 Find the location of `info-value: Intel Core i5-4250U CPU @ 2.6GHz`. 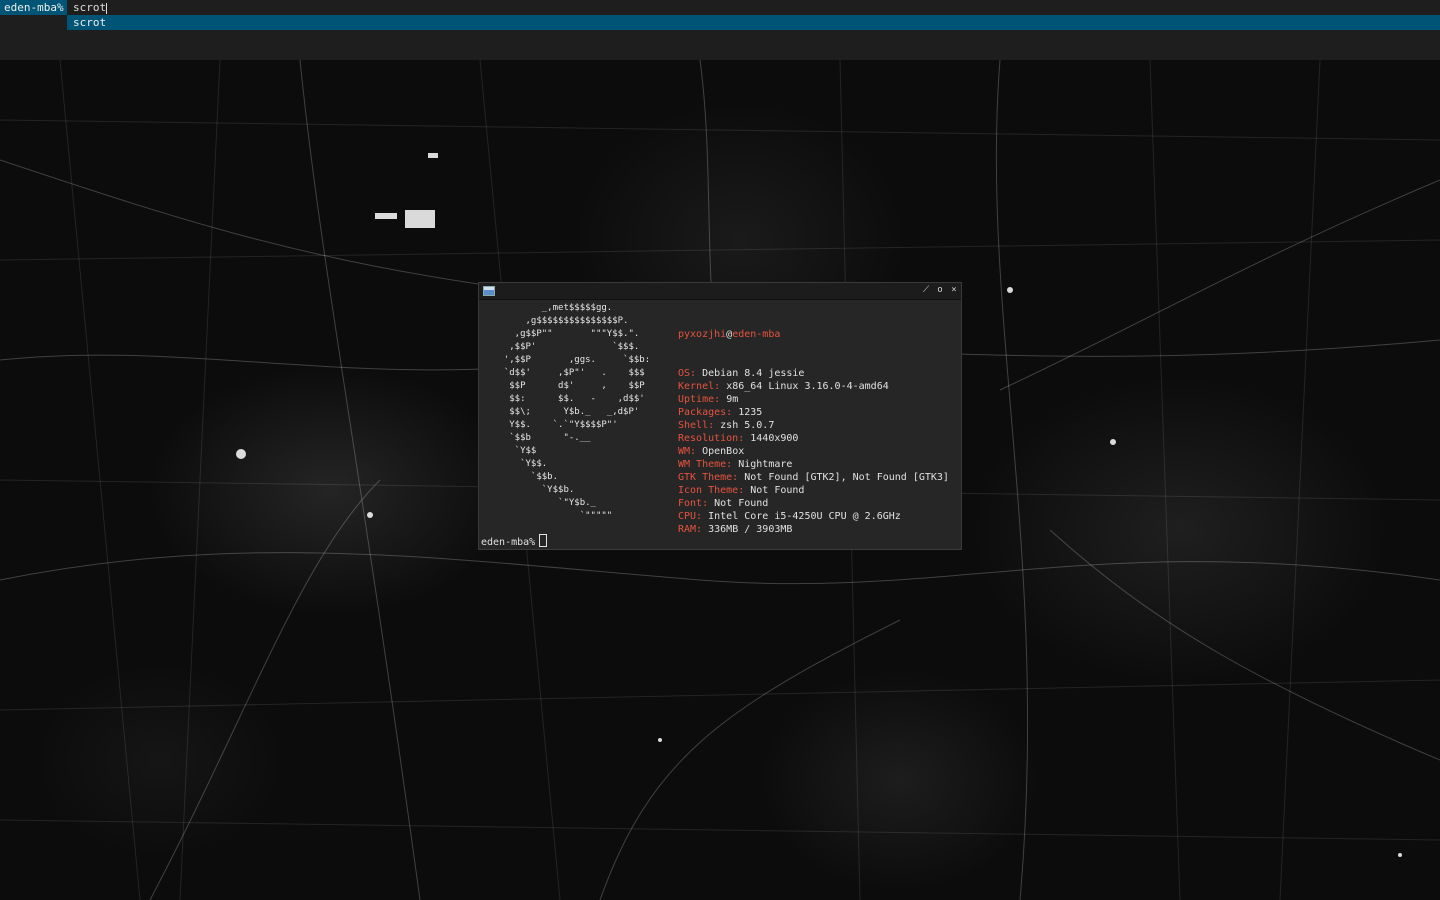

info-value: Intel Core i5-4250U CPU @ 2.6GHz is located at coordinates (804, 516).